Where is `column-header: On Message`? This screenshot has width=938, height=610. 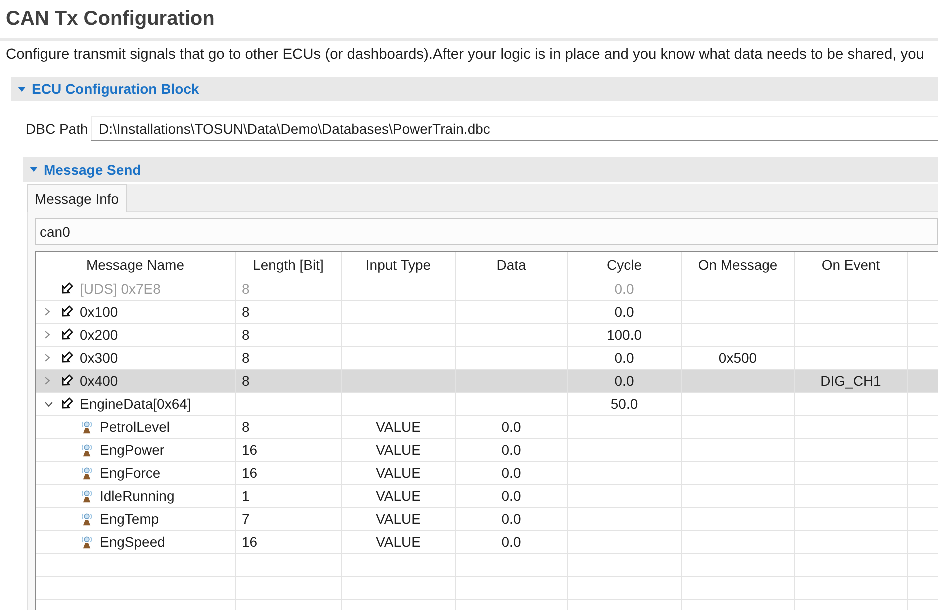
column-header: On Message is located at coordinates (738, 265).